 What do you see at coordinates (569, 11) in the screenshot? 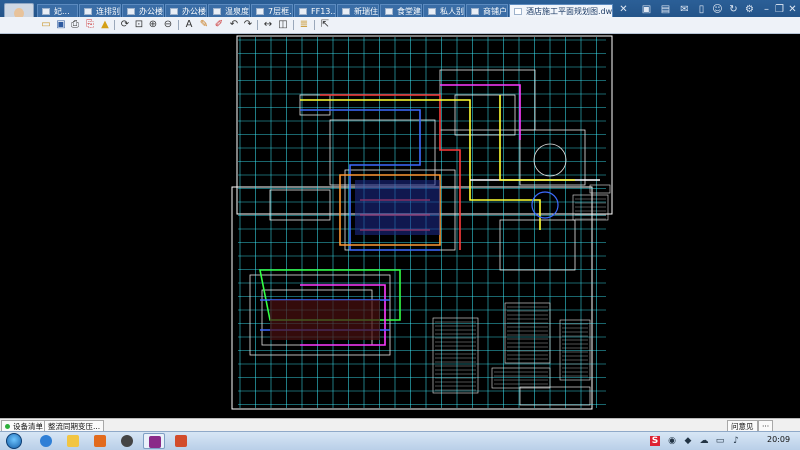
I see `tab-label: 酒店施工平面规划图.dwg` at bounding box center [569, 11].